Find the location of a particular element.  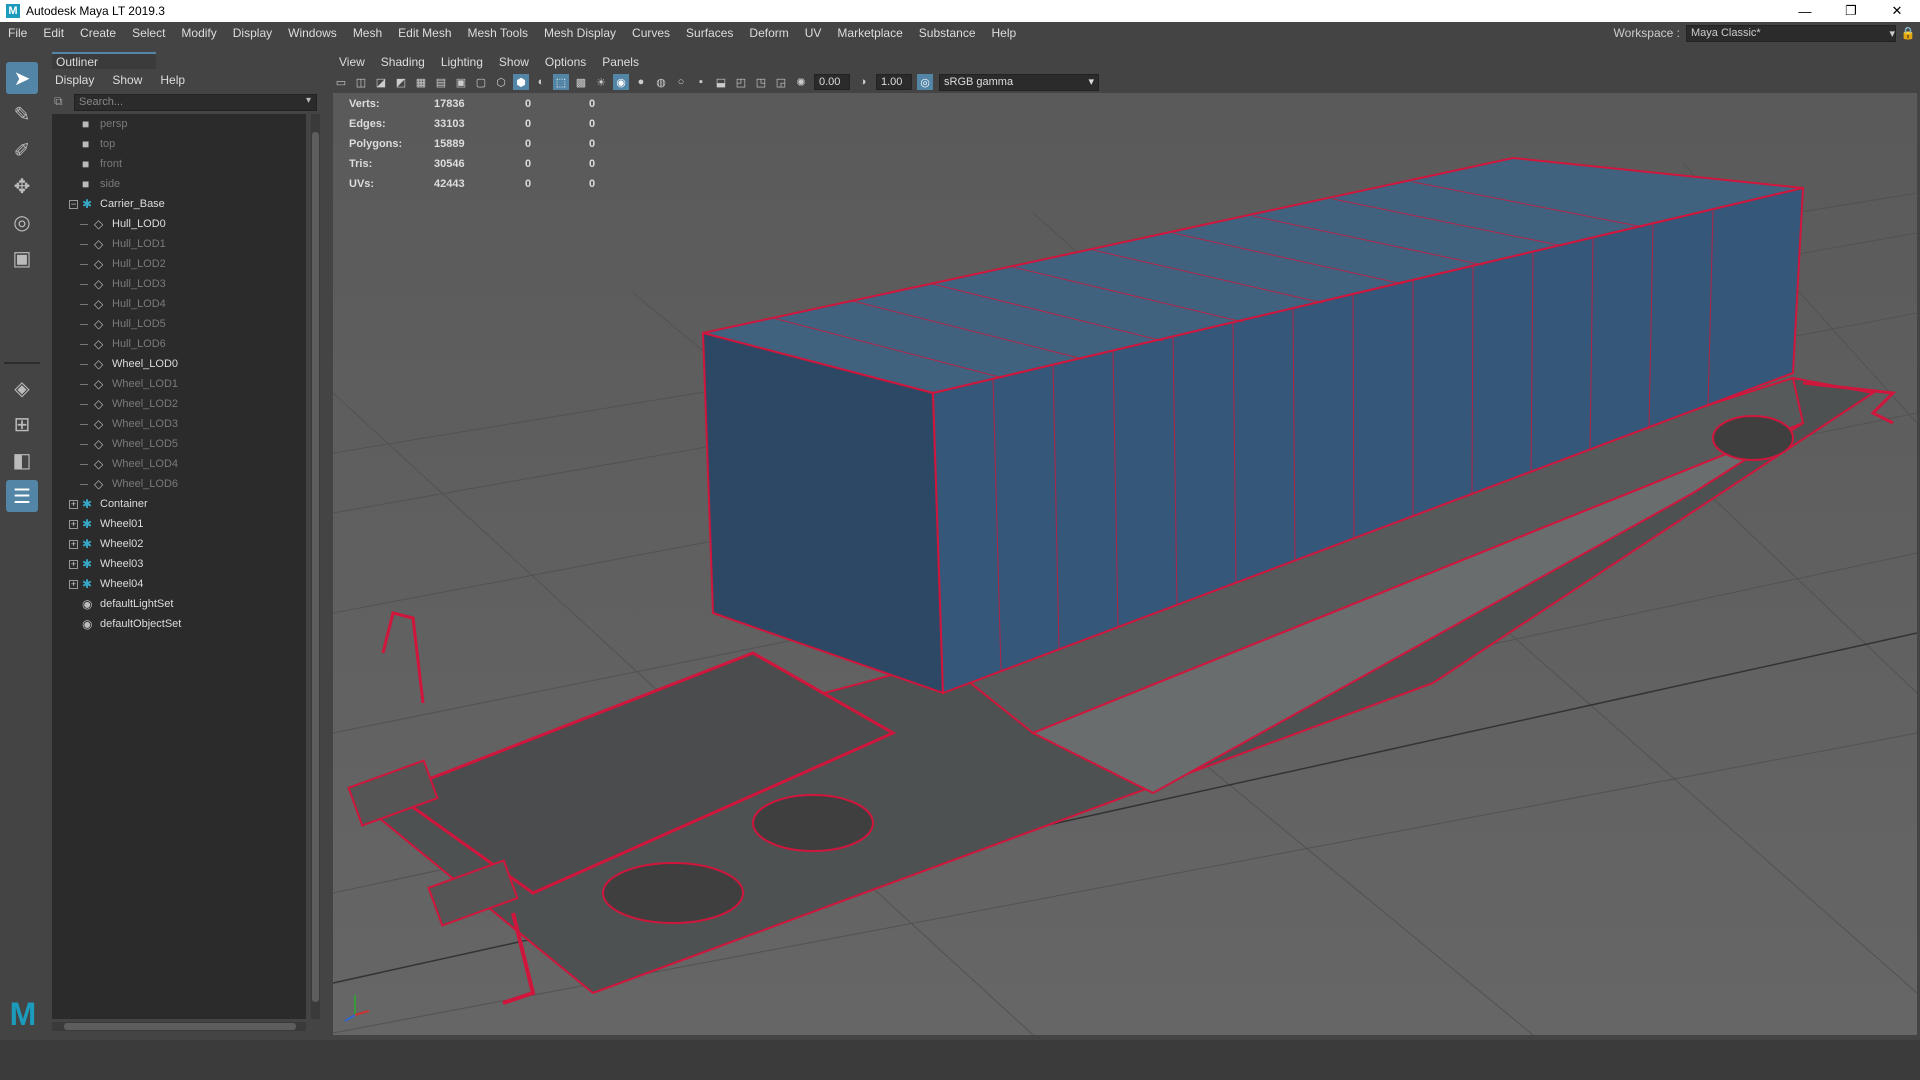

menu-file: File is located at coordinates (17, 33).